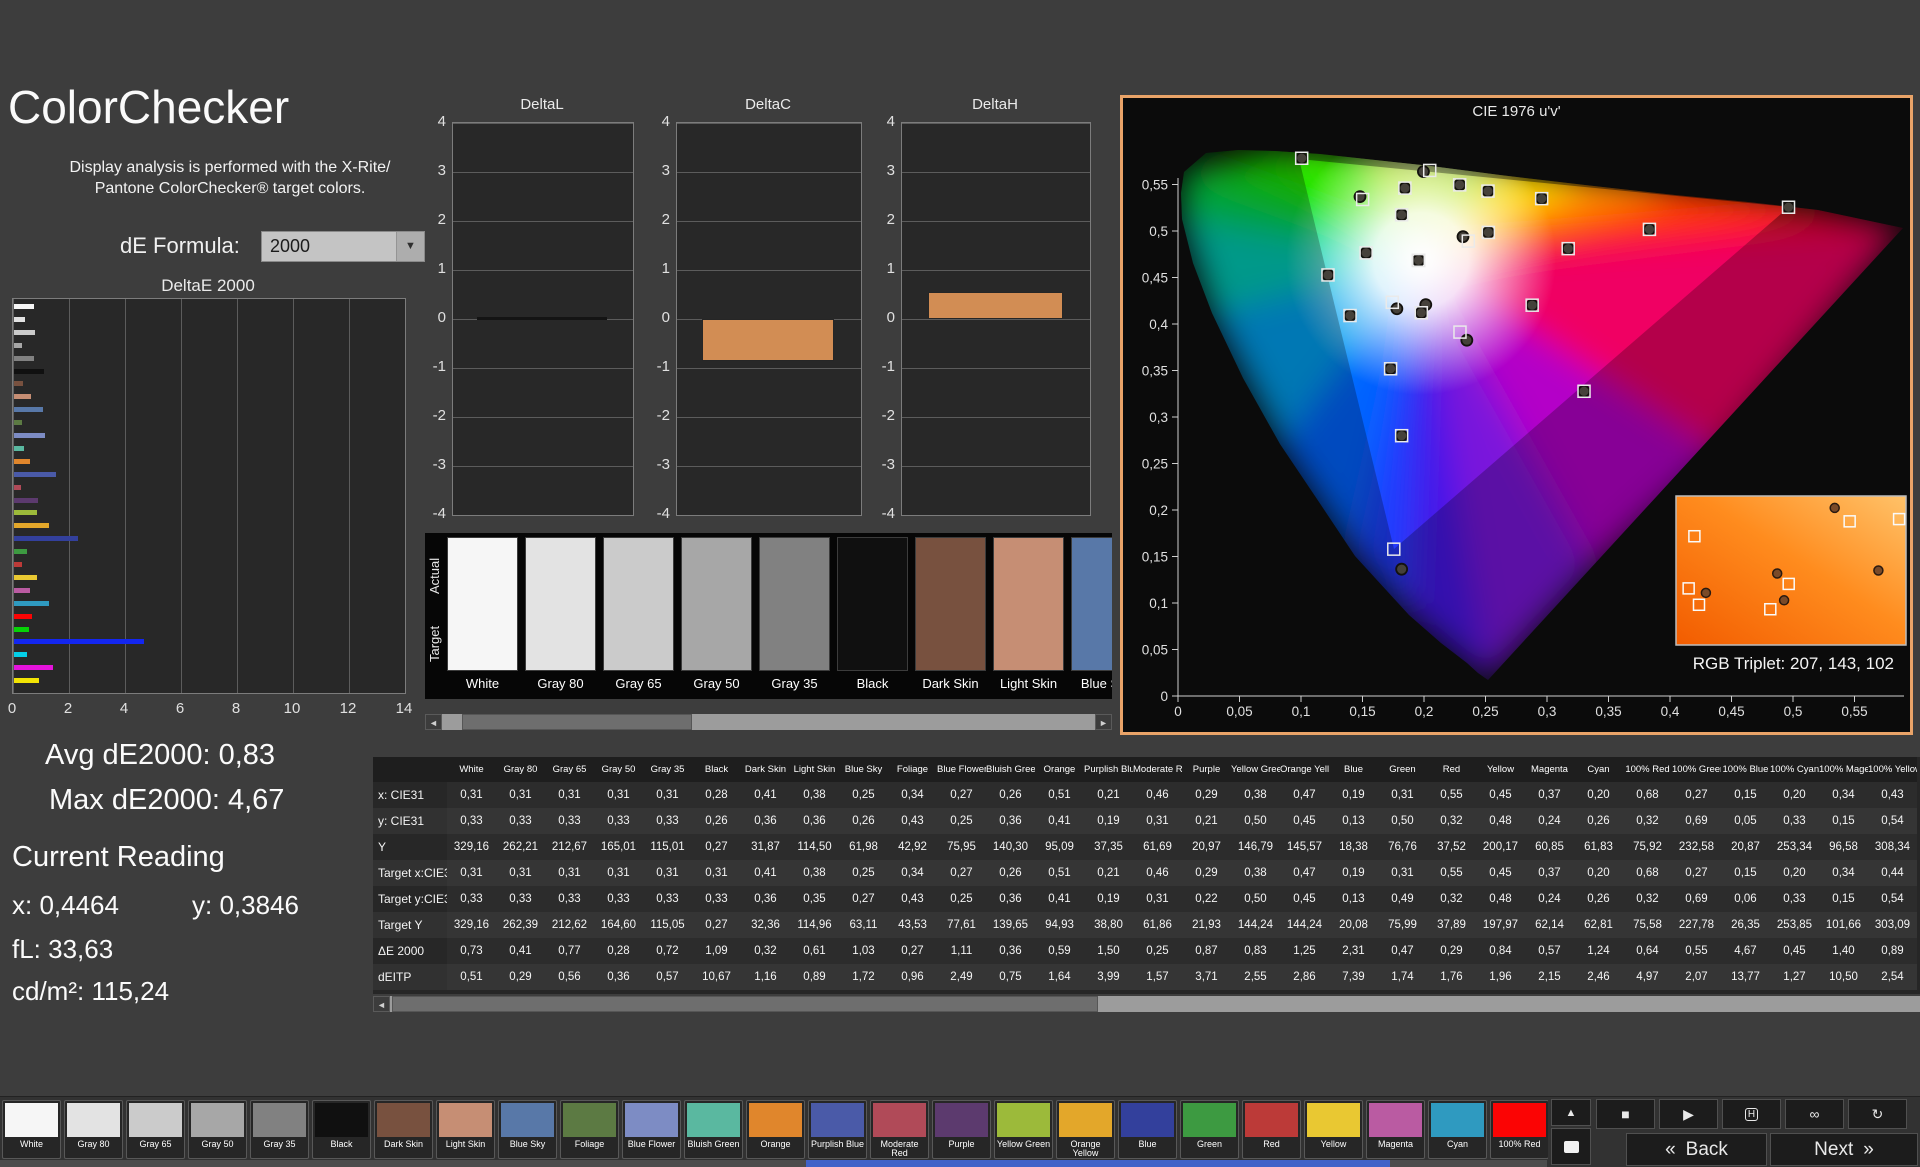 The image size is (1920, 1167). What do you see at coordinates (1010, 847) in the screenshot?
I see `table-cell: 140,30` at bounding box center [1010, 847].